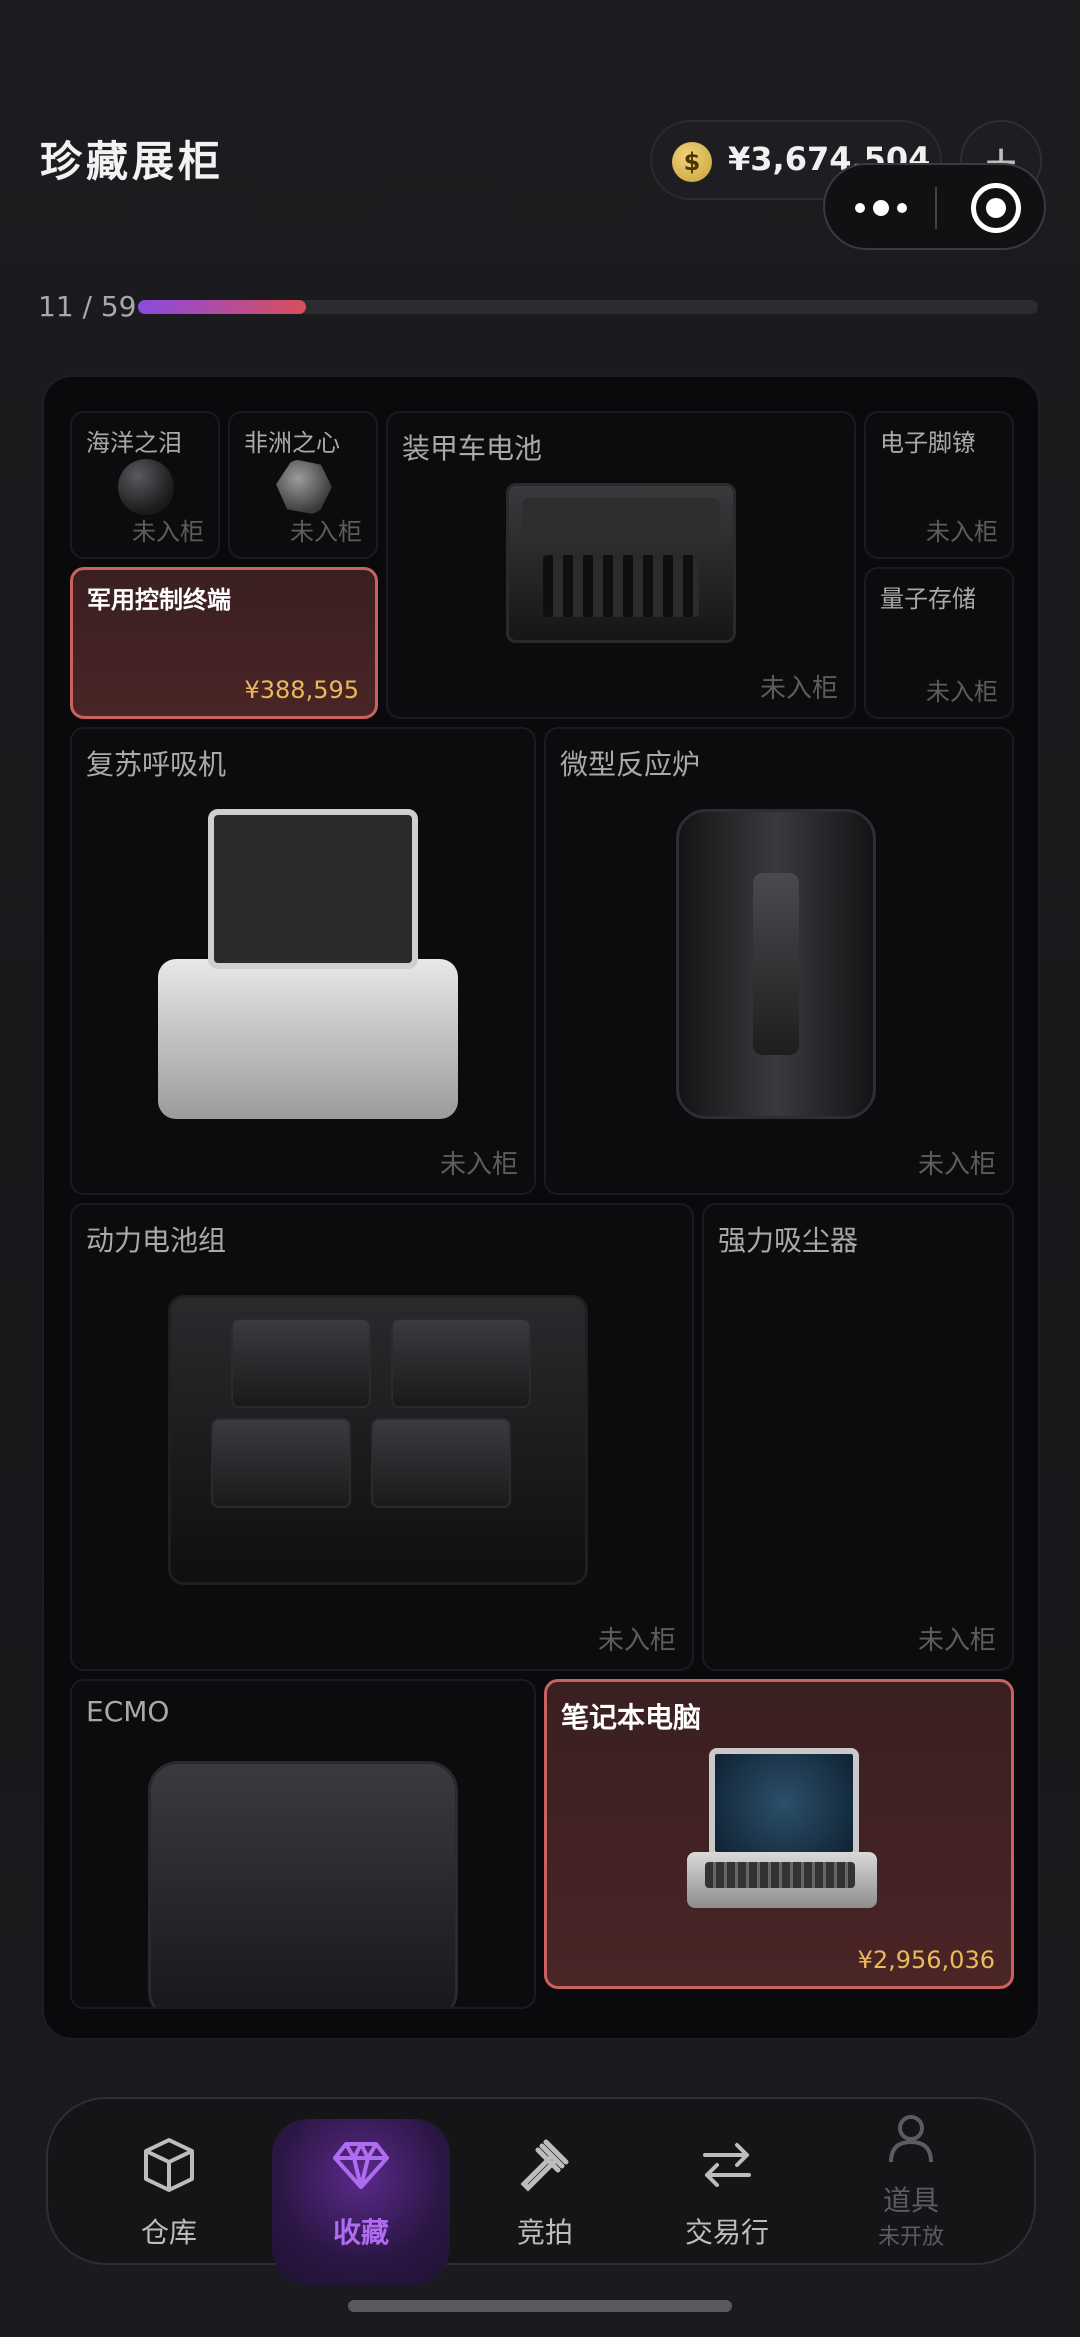  Describe the element at coordinates (132, 161) in the screenshot. I see `page-title: 珍藏展柜` at that location.